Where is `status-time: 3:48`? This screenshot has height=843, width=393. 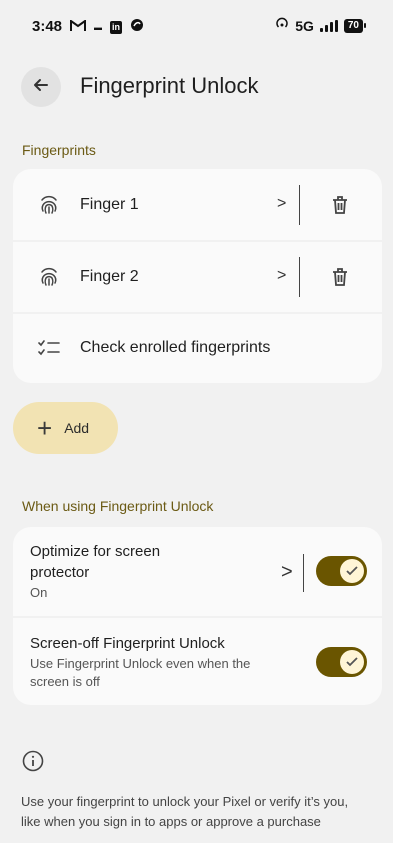
status-time: 3:48 is located at coordinates (47, 26).